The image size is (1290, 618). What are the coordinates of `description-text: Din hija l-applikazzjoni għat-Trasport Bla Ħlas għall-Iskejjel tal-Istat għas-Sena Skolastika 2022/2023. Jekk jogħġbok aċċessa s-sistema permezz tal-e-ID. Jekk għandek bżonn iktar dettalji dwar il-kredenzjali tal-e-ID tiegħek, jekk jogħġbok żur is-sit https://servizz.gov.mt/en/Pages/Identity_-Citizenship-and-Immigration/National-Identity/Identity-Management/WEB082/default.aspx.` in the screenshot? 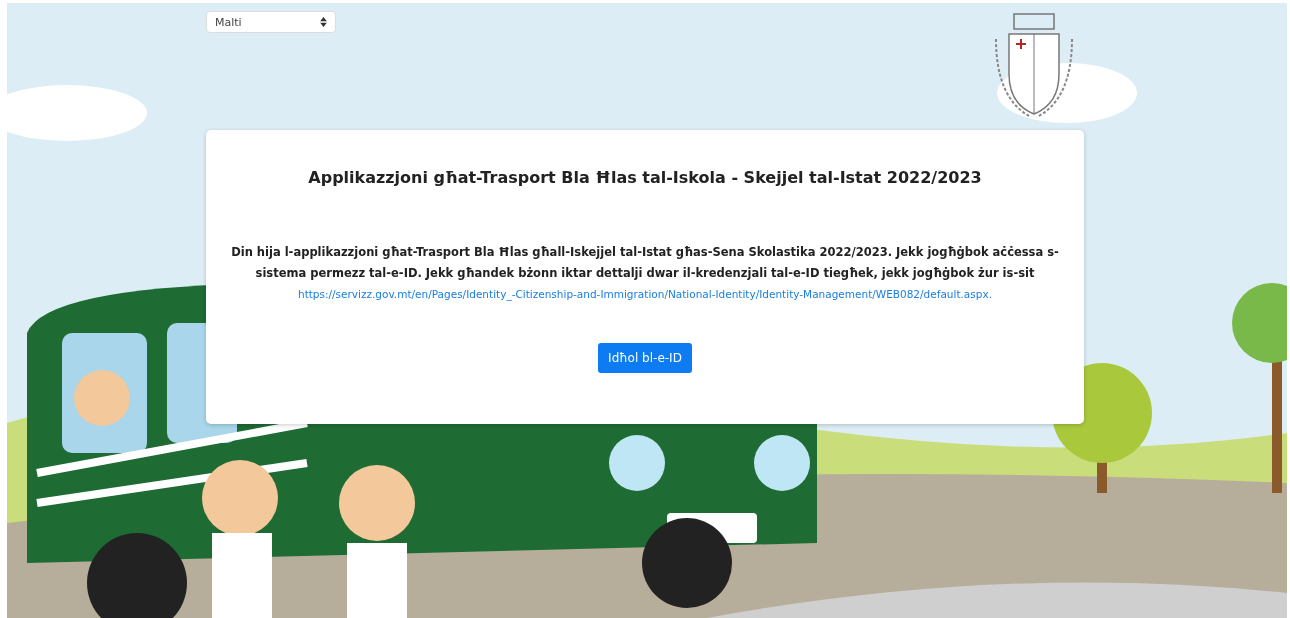 It's located at (645, 273).